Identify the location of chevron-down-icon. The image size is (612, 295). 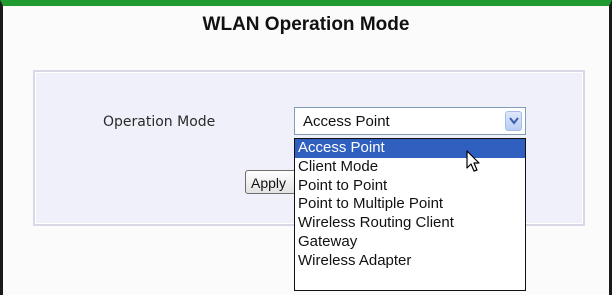
(513, 121).